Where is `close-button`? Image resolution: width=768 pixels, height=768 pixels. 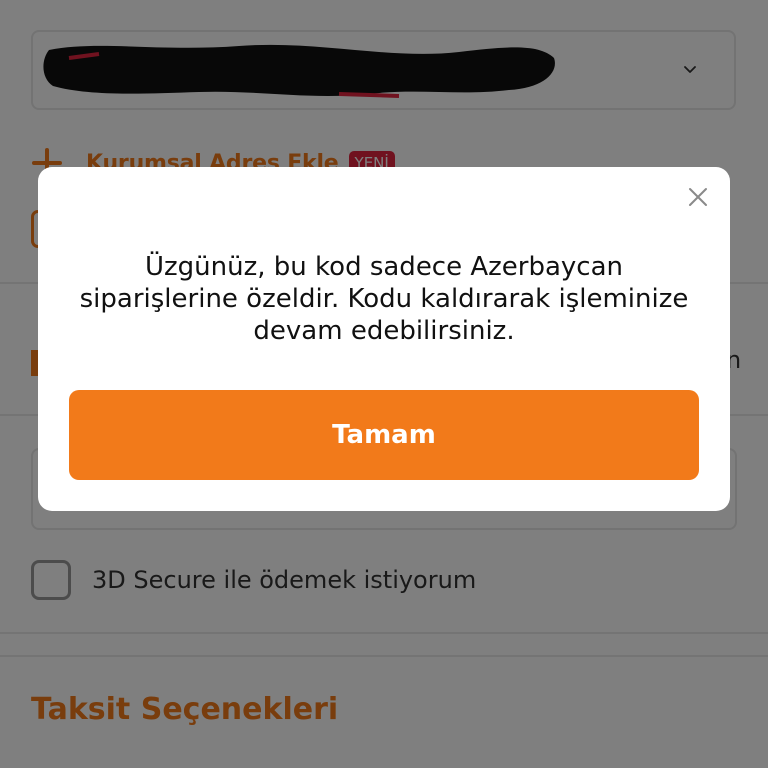
close-button is located at coordinates (698, 197).